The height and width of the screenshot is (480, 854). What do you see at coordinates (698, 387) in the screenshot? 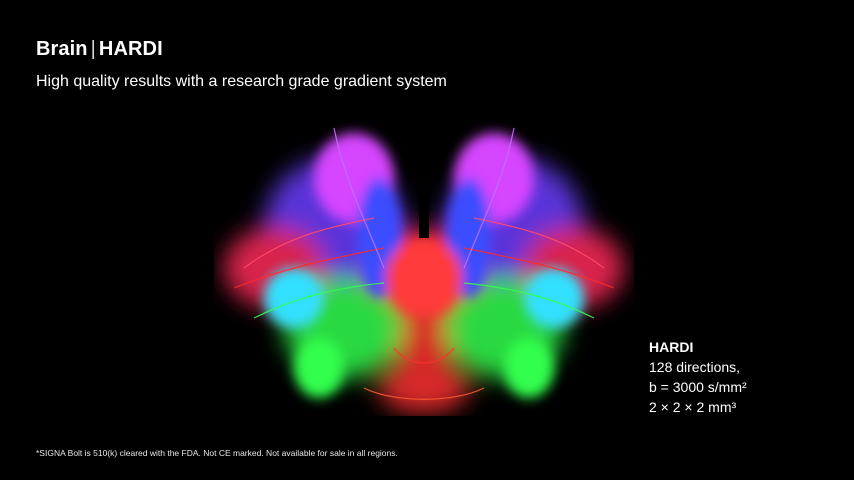
I see `specs-line: b = 3000 s/mm²` at bounding box center [698, 387].